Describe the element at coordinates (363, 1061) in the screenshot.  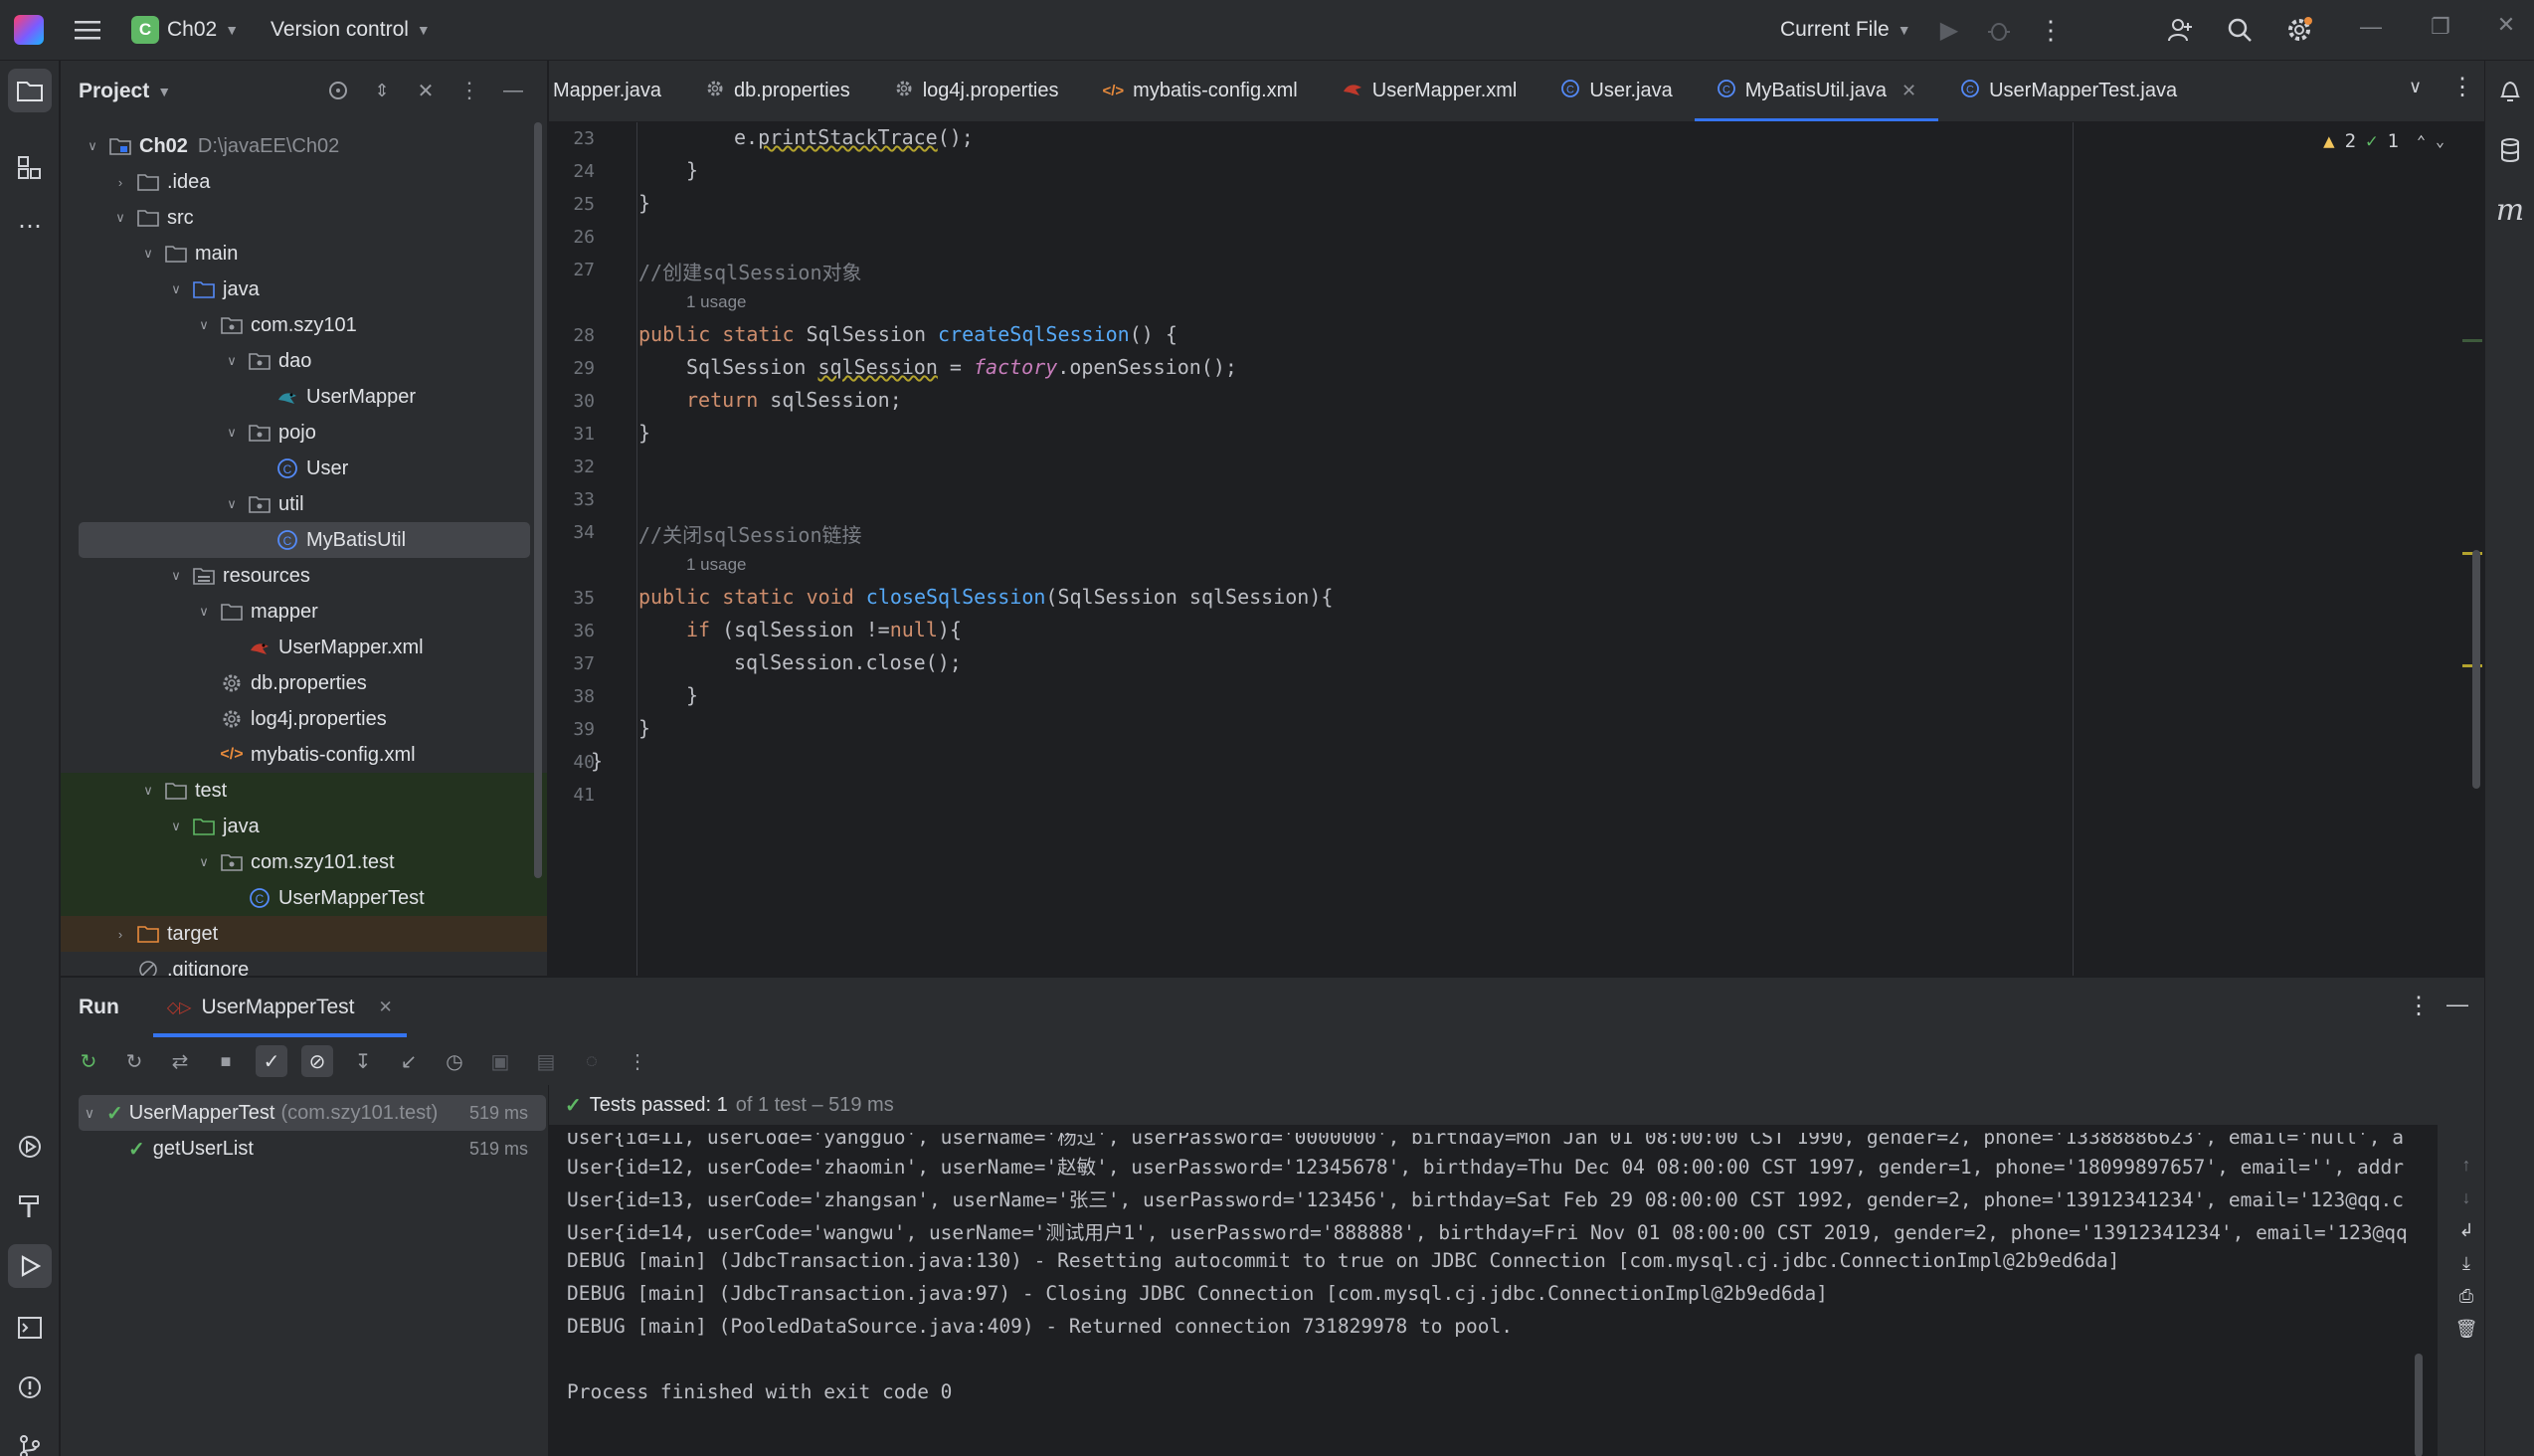
I see `sort-alpha-icon: ↧` at that location.